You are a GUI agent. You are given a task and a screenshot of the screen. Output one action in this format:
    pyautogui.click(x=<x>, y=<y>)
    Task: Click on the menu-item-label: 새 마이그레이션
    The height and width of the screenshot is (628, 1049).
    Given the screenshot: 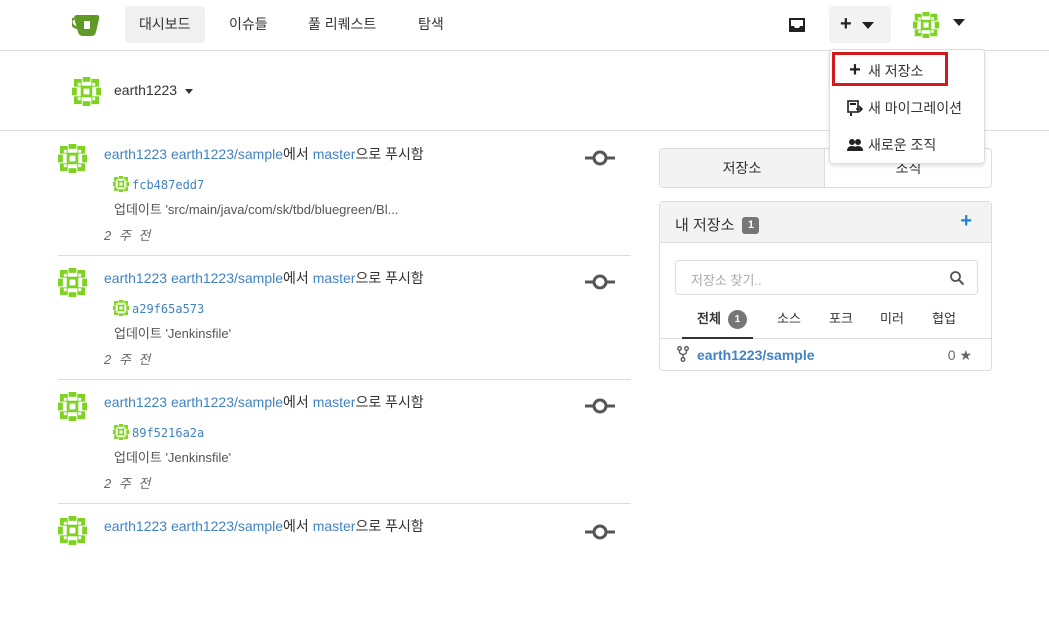 What is the action you would take?
    pyautogui.click(x=915, y=108)
    